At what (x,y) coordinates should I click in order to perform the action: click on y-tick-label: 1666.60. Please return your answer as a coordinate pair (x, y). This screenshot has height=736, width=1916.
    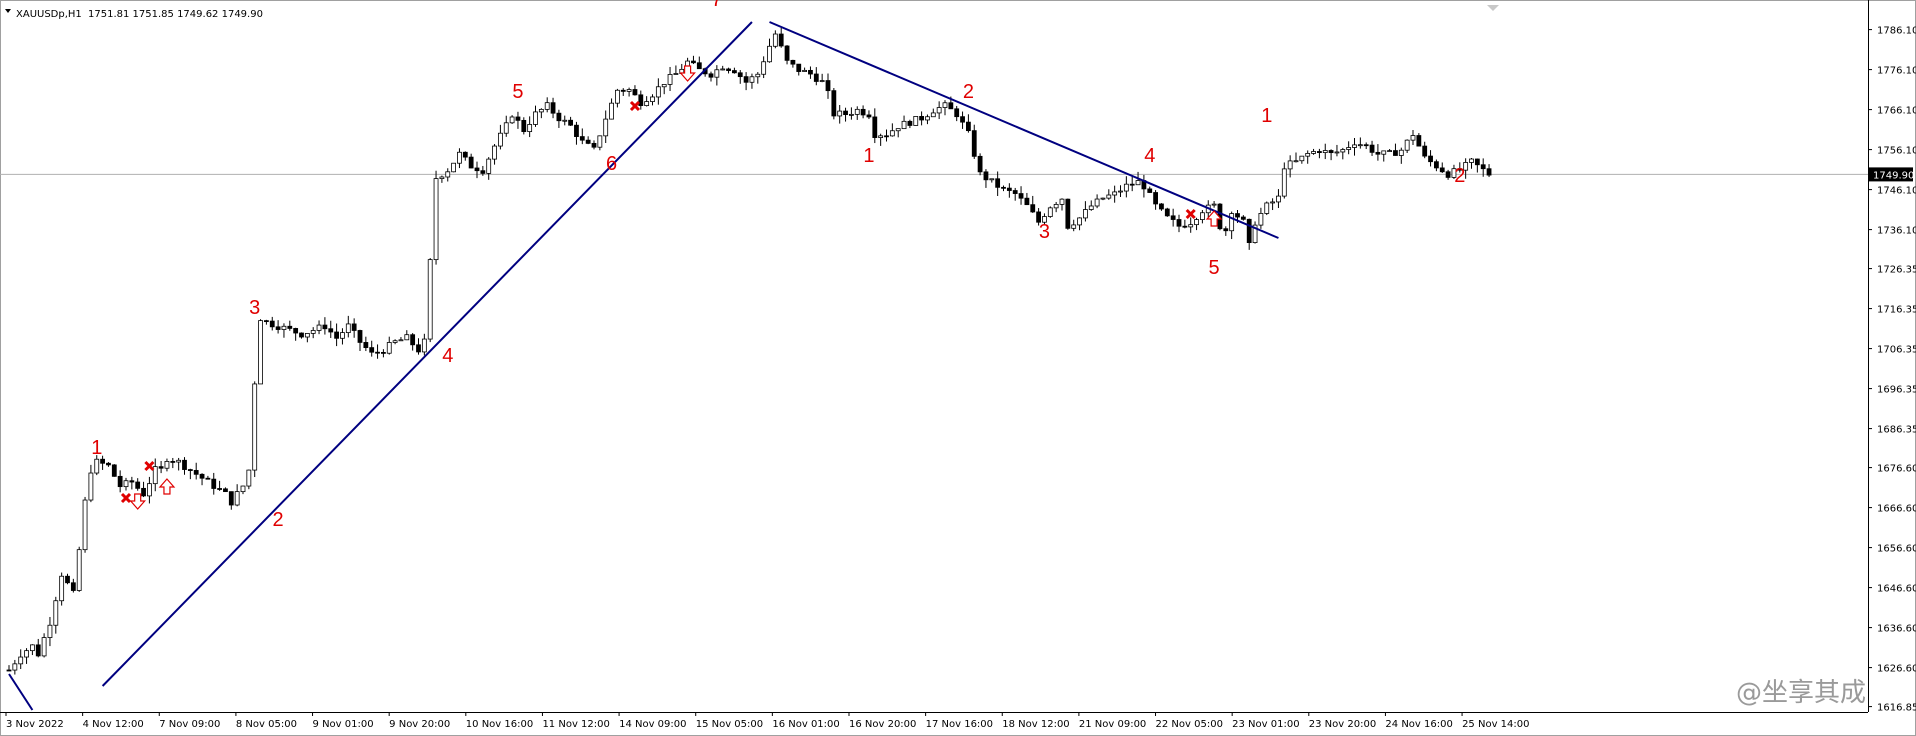
    Looking at the image, I should click on (1896, 509).